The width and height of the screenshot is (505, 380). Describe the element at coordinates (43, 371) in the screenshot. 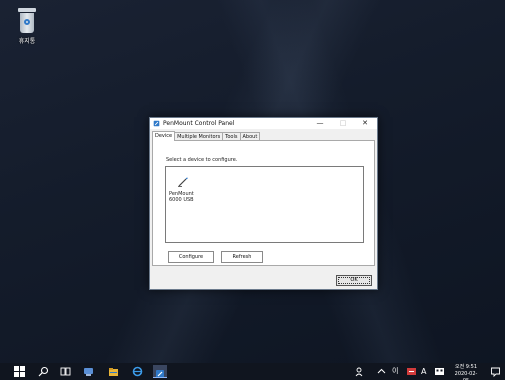

I see `search-icon` at that location.